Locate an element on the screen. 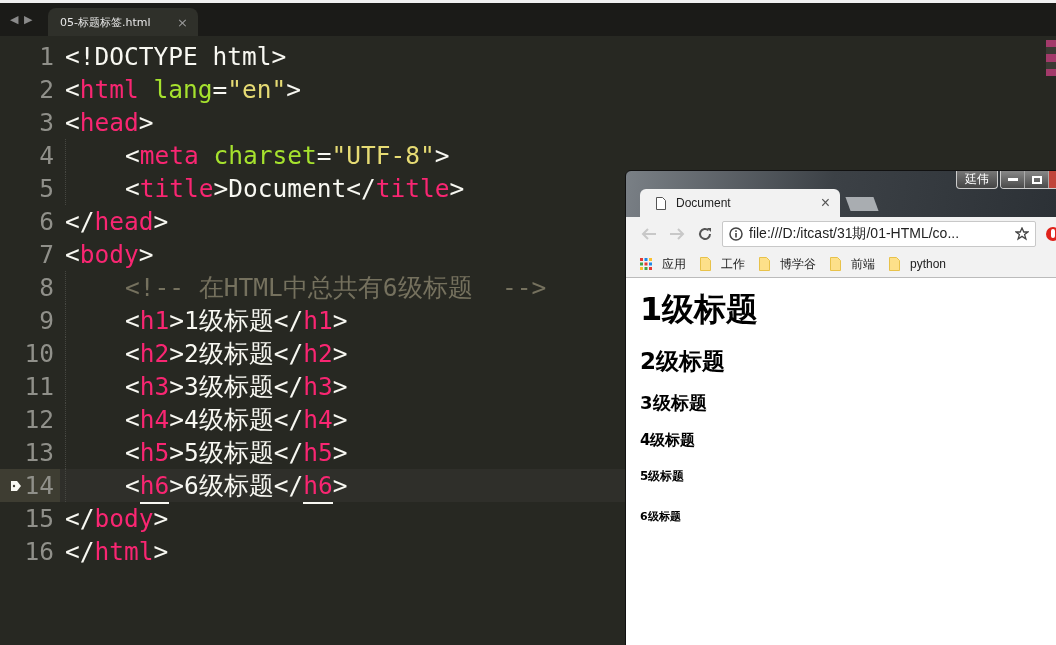 This screenshot has width=1056, height=645. line-number: 2 is located at coordinates (46, 89).